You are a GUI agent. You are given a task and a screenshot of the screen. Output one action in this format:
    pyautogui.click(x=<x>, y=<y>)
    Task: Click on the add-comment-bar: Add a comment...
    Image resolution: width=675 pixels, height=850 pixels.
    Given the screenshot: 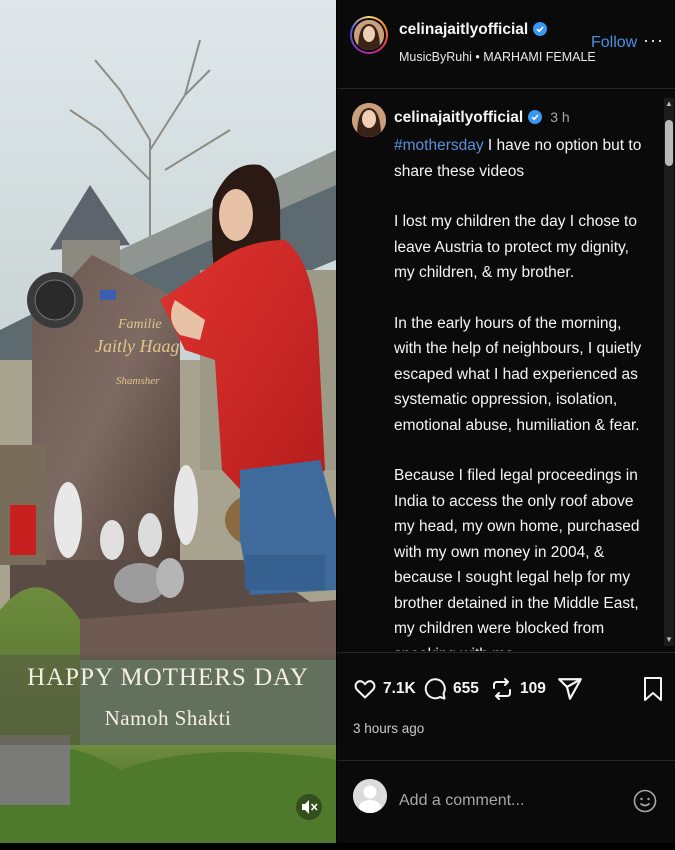 What is the action you would take?
    pyautogui.click(x=506, y=802)
    